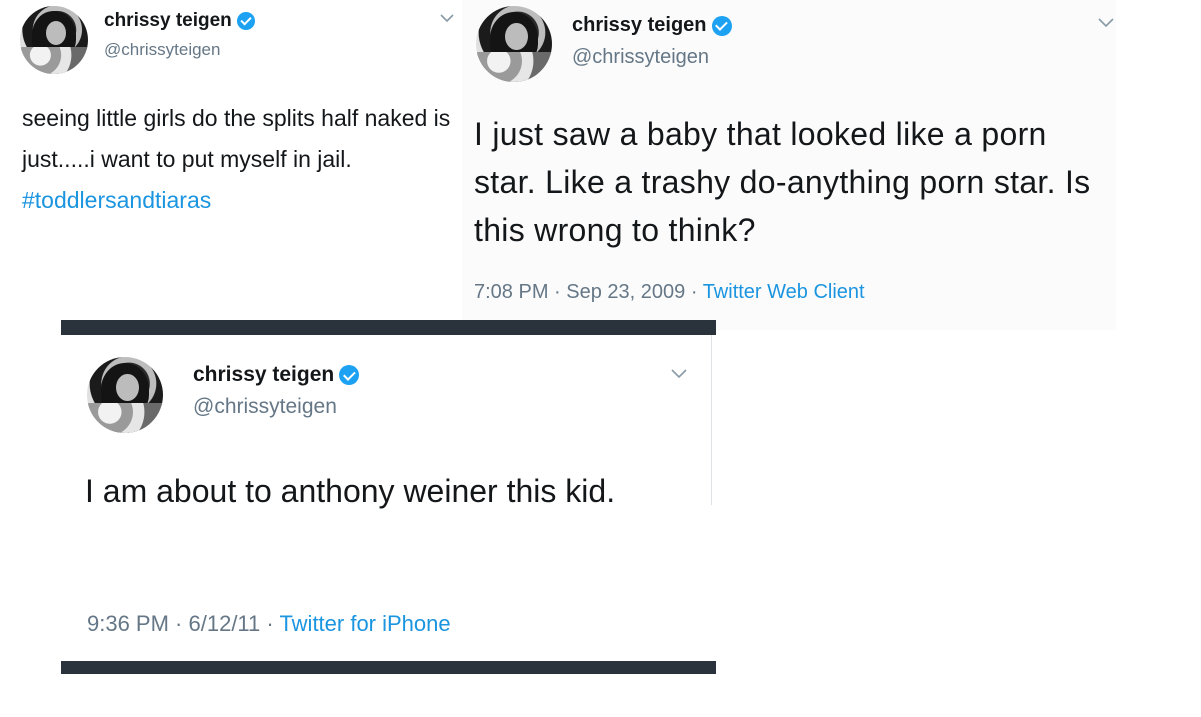 Image resolution: width=1201 pixels, height=717 pixels. What do you see at coordinates (116, 200) in the screenshot?
I see `hashtag-link: #toddlersandtiaras` at bounding box center [116, 200].